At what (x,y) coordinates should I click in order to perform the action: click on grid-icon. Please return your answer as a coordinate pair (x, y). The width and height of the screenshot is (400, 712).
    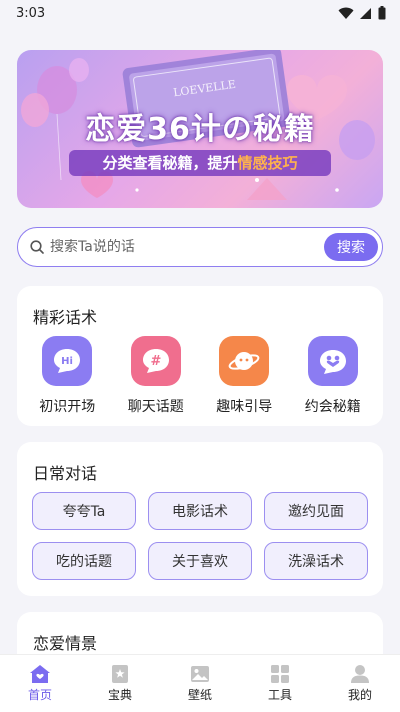
    Looking at the image, I should click on (280, 674).